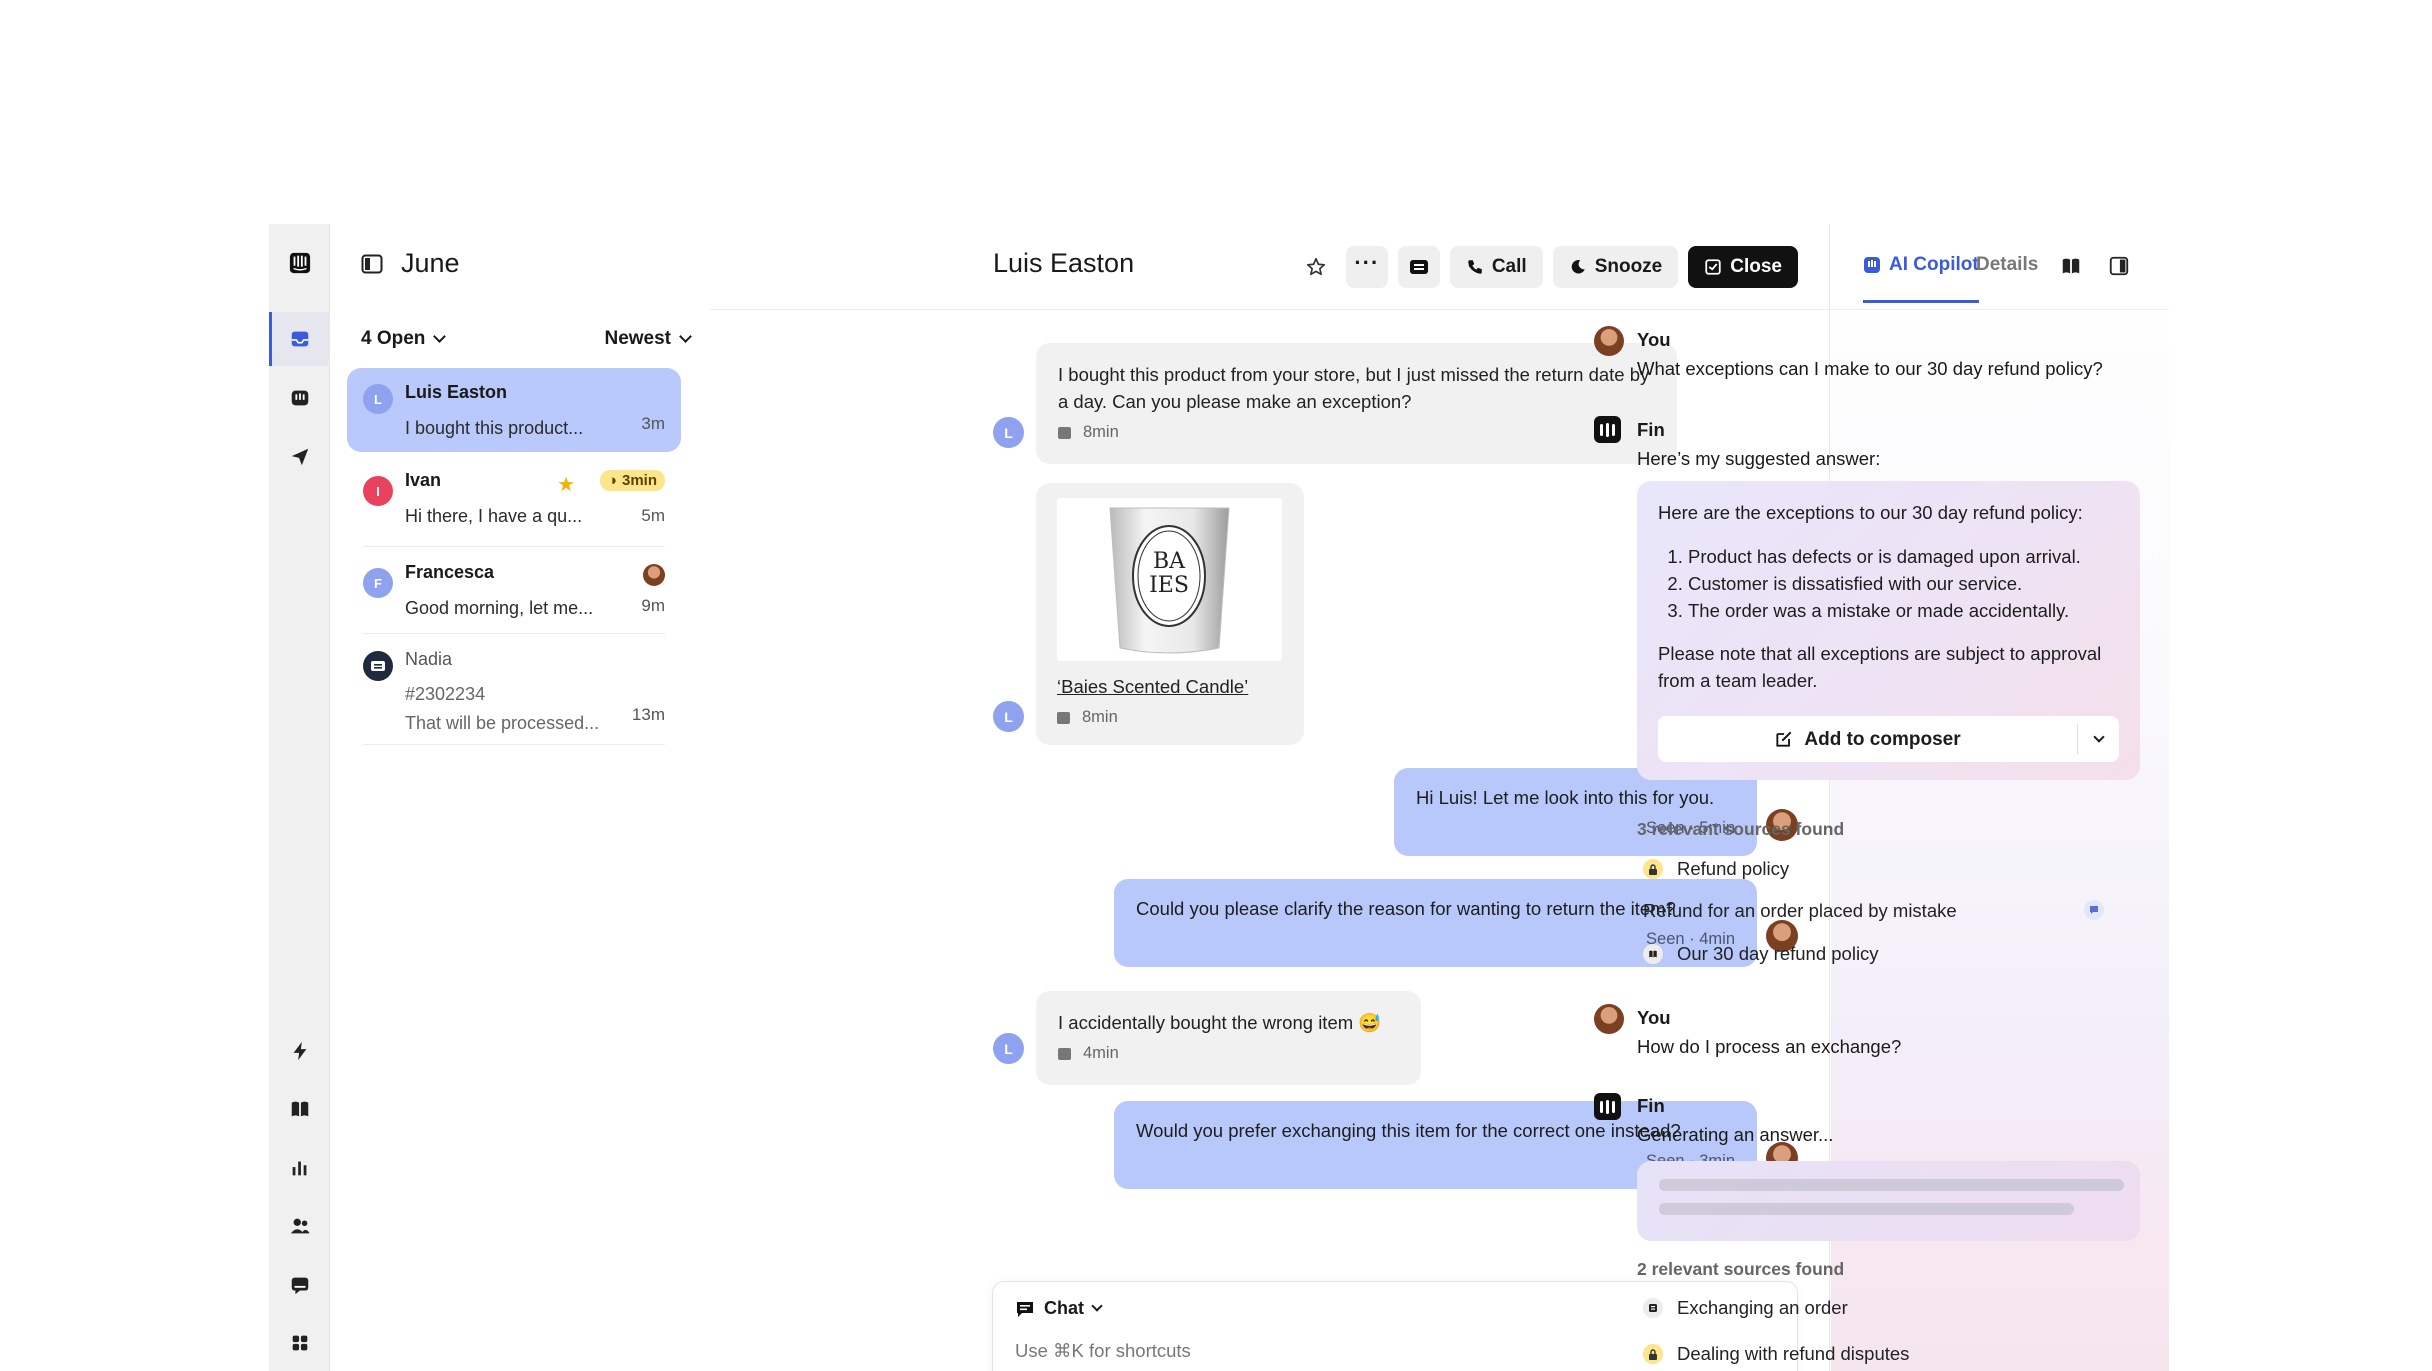 The width and height of the screenshot is (2432, 1371). Describe the element at coordinates (1653, 869) in the screenshot. I see `lock-icon` at that location.